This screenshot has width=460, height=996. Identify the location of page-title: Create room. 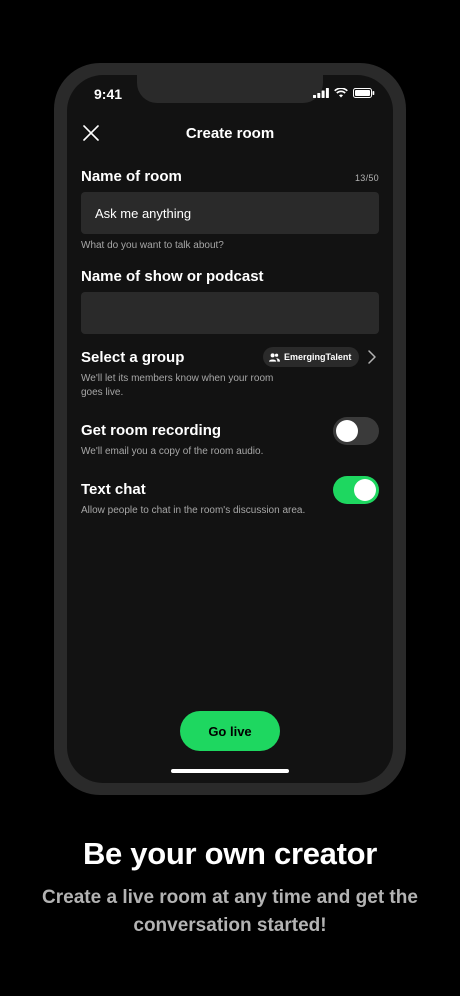
(230, 133).